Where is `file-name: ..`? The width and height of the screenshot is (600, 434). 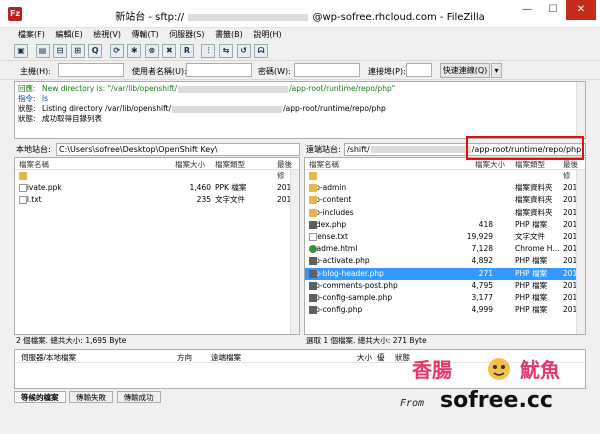
file-name: .. is located at coordinates (23, 176).